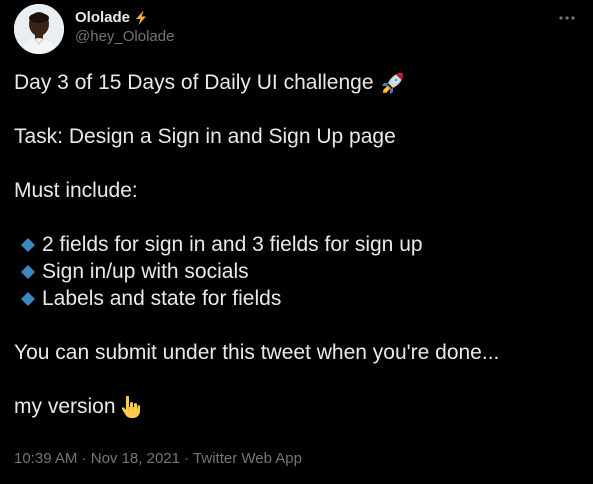 This screenshot has width=593, height=484. Describe the element at coordinates (392, 83) in the screenshot. I see `rocket-icon` at that location.